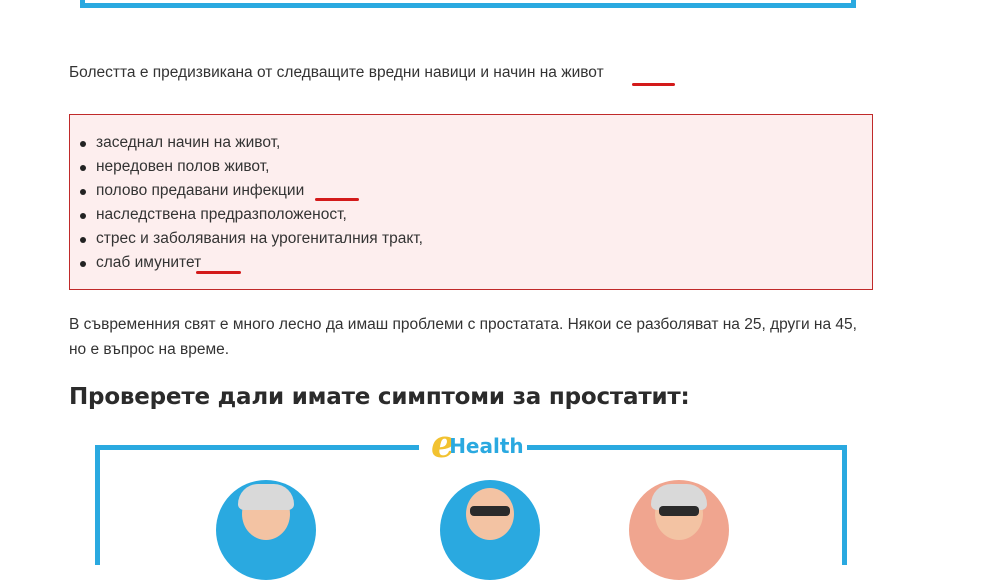 Image resolution: width=987 pixels, height=580 pixels. What do you see at coordinates (486, 446) in the screenshot?
I see `logo-word: Health` at bounding box center [486, 446].